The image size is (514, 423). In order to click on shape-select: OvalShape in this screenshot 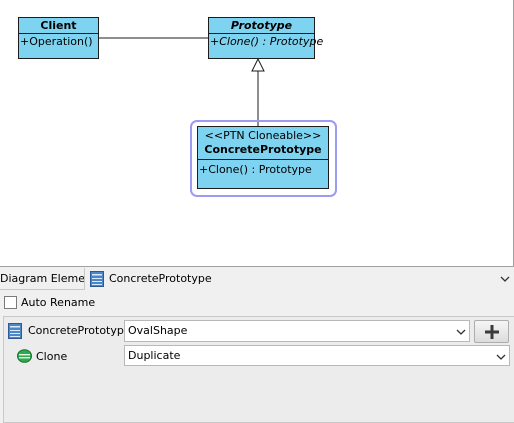, I will do `click(297, 331)`.